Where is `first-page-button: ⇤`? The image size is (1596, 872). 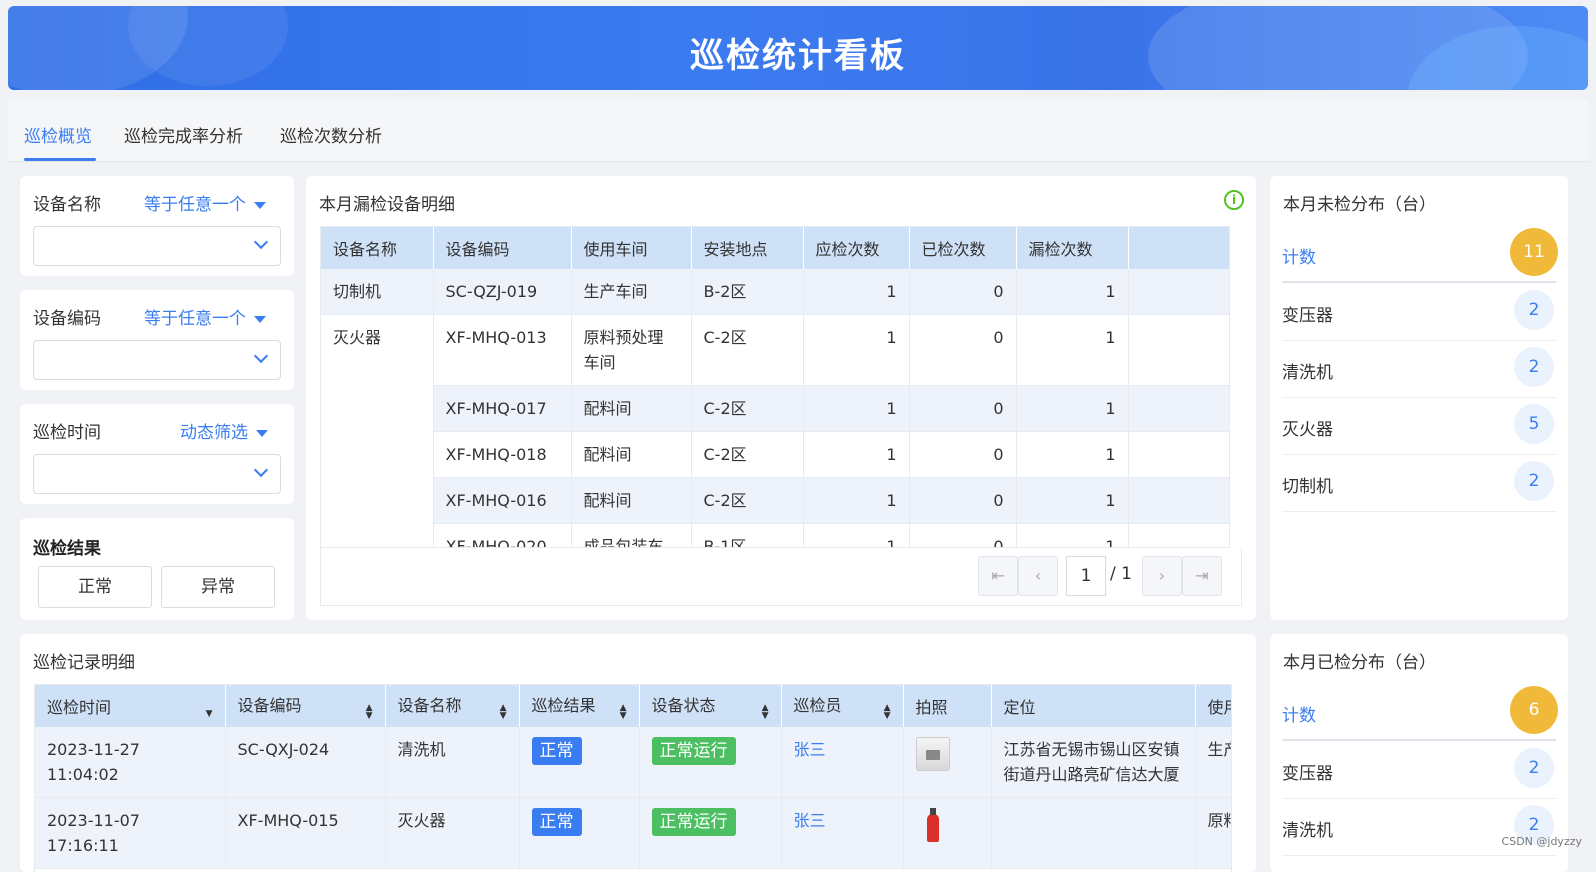 first-page-button: ⇤ is located at coordinates (998, 576).